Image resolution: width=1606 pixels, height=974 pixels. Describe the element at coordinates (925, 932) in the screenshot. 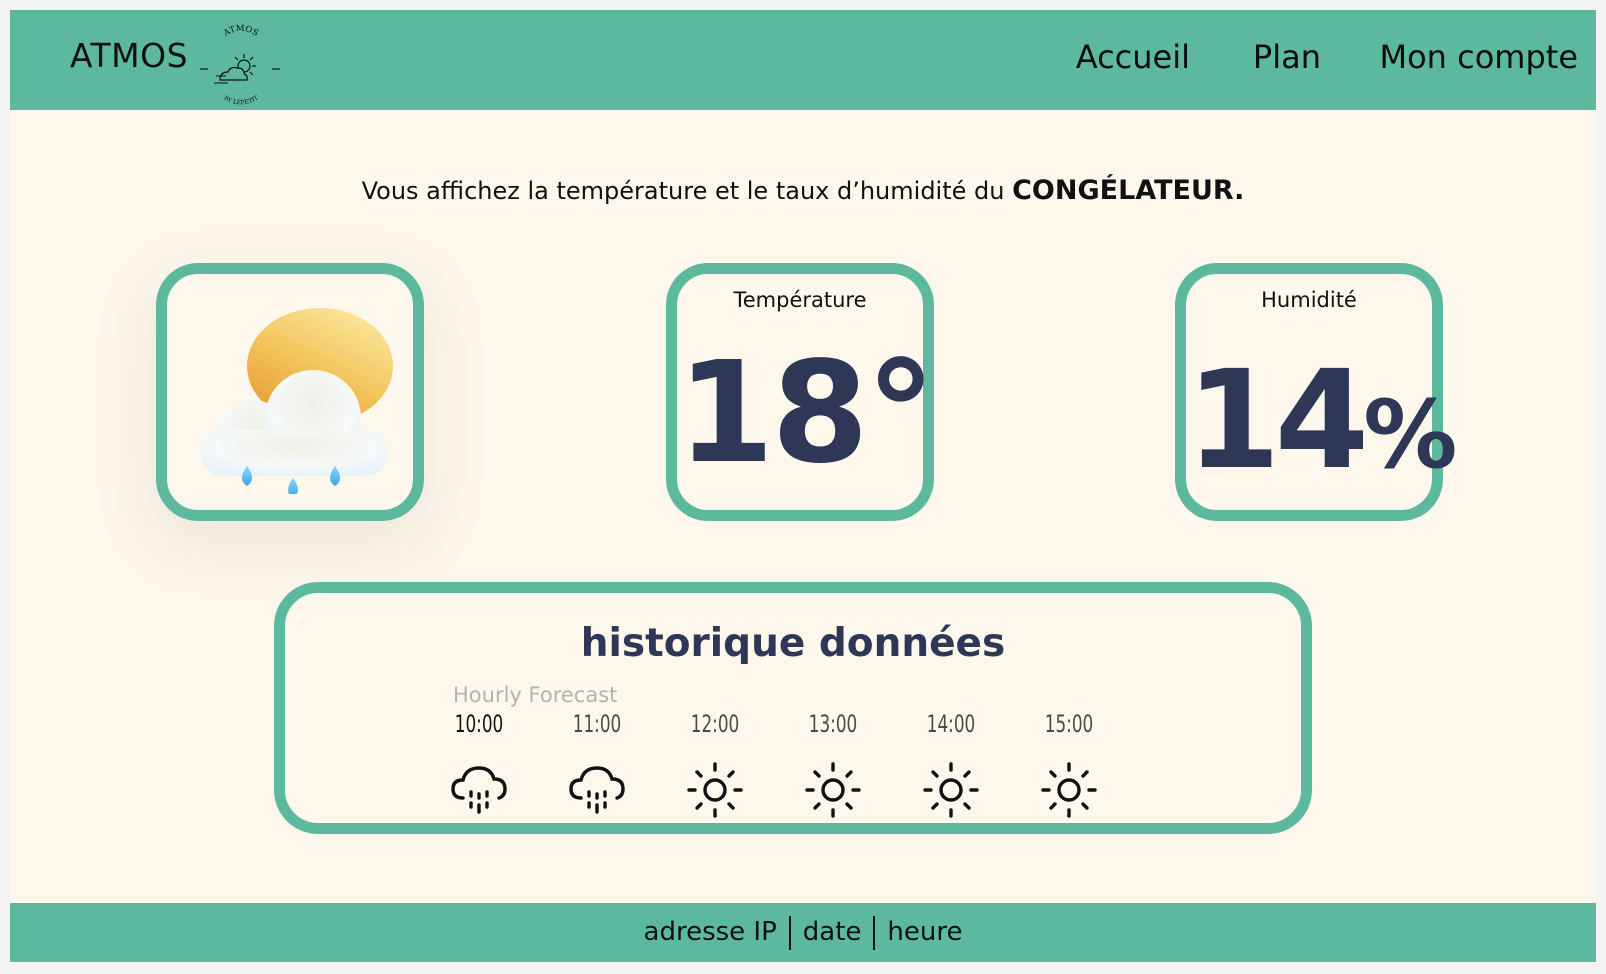

I see `footer-time: heure` at that location.